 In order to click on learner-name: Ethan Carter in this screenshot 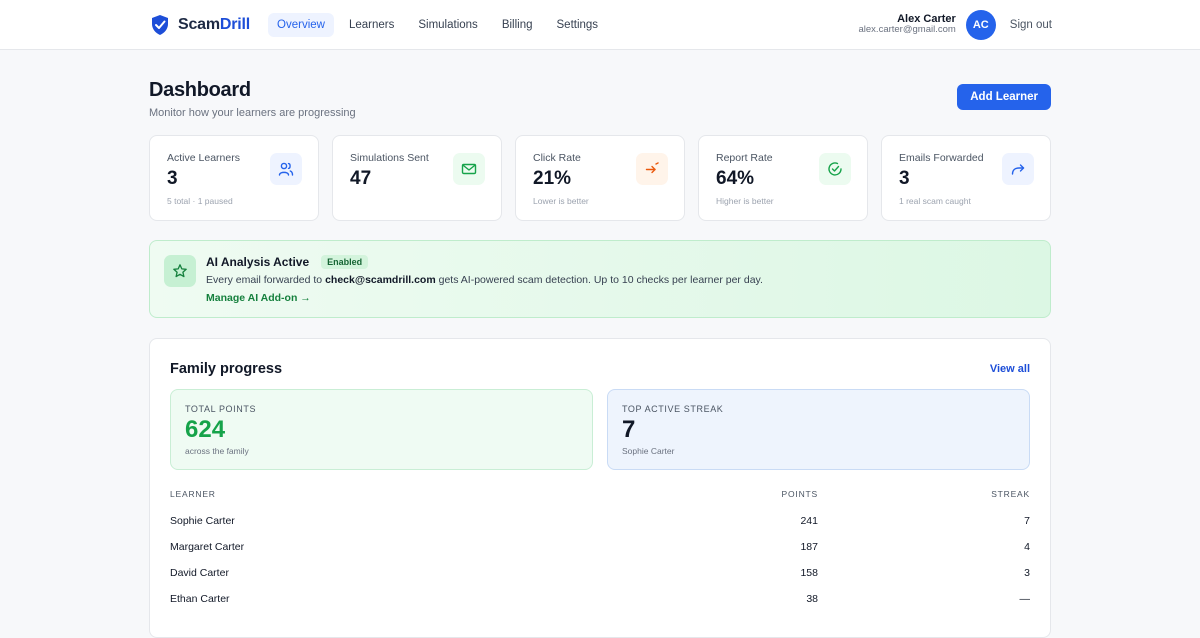, I will do `click(200, 599)`.